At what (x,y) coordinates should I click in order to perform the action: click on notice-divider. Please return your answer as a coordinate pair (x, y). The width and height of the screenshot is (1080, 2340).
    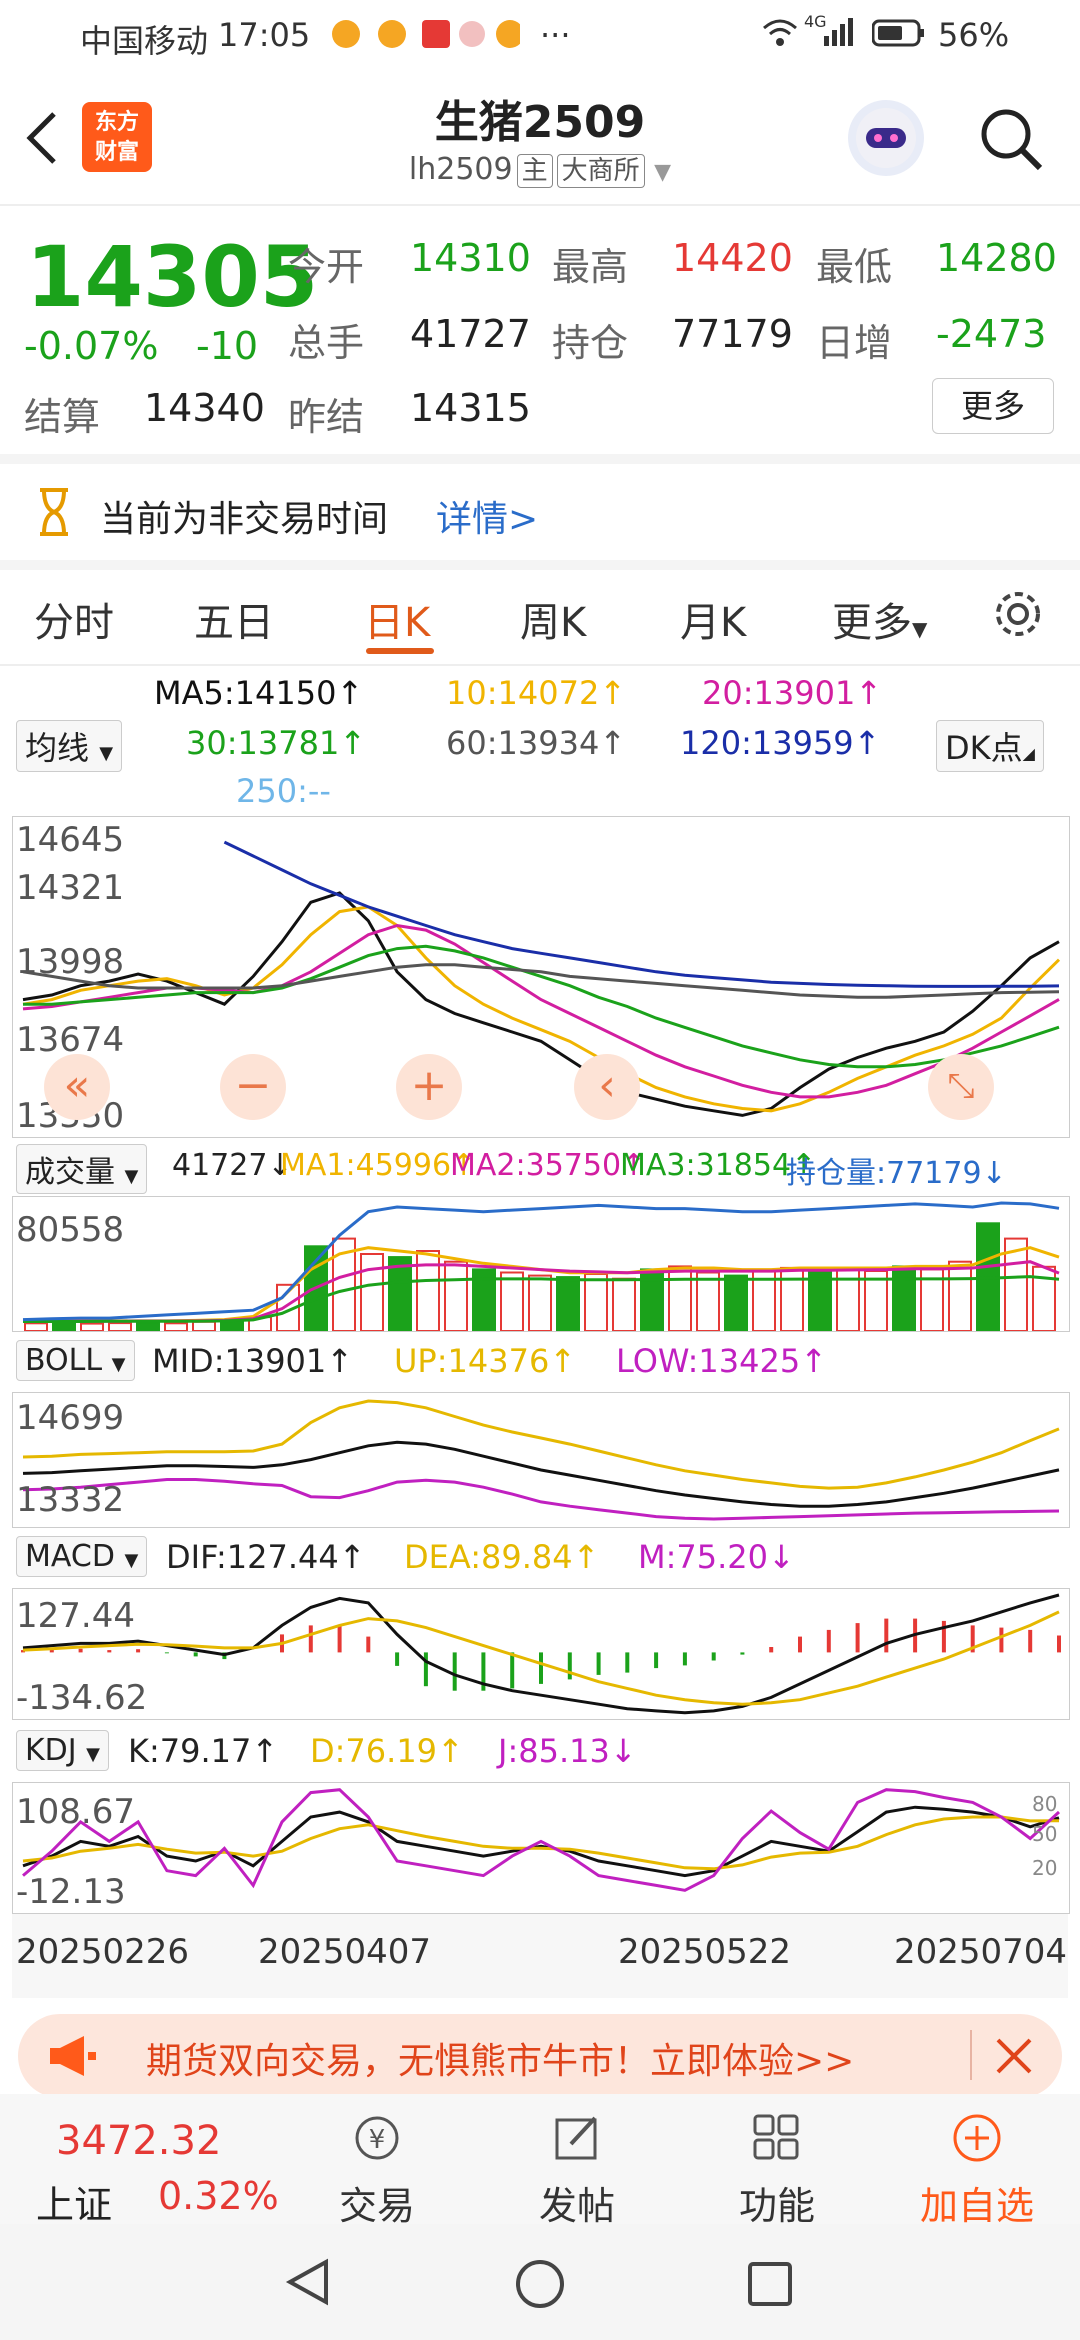
    Looking at the image, I should click on (540, 565).